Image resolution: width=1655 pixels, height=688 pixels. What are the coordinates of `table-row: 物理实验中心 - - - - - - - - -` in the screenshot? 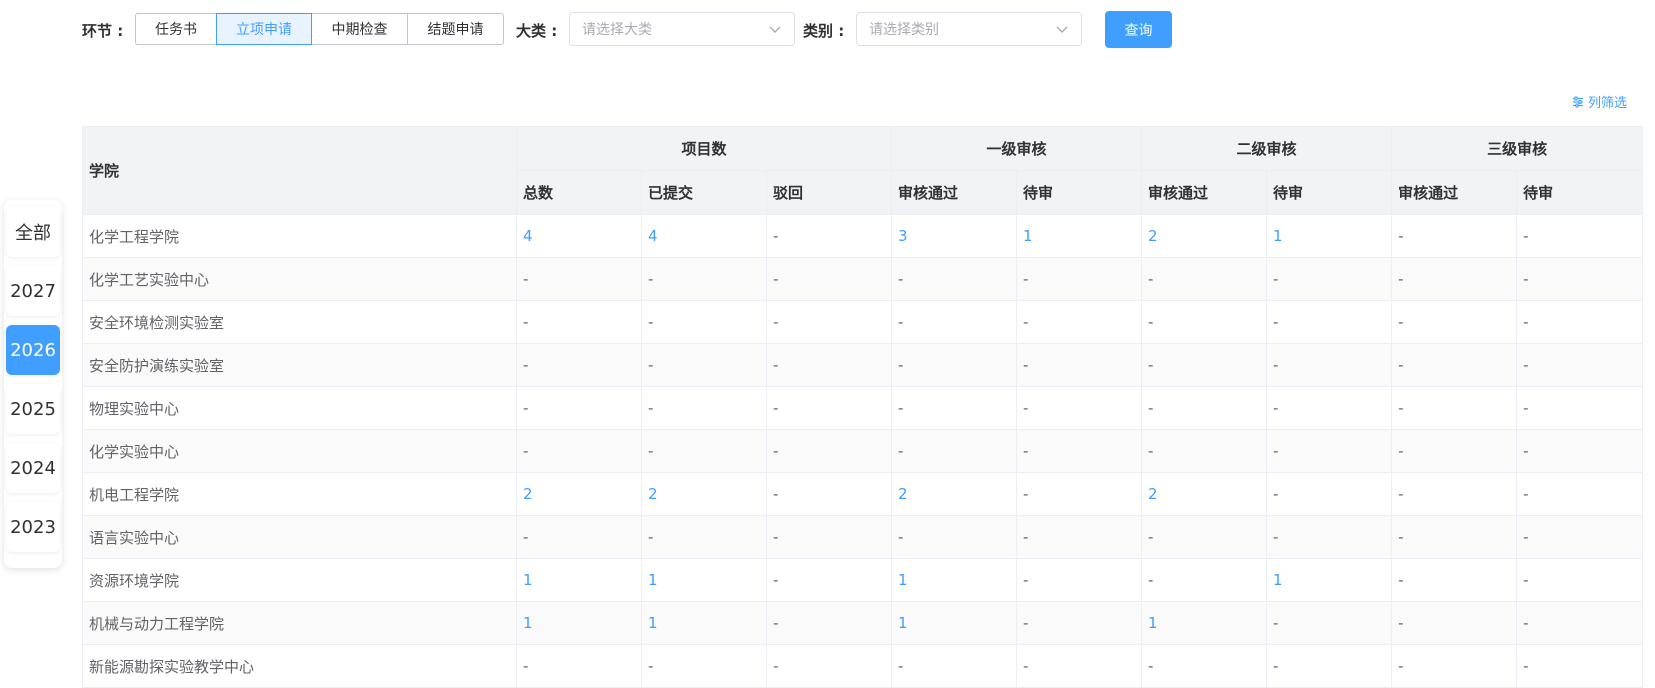 It's located at (863, 408).